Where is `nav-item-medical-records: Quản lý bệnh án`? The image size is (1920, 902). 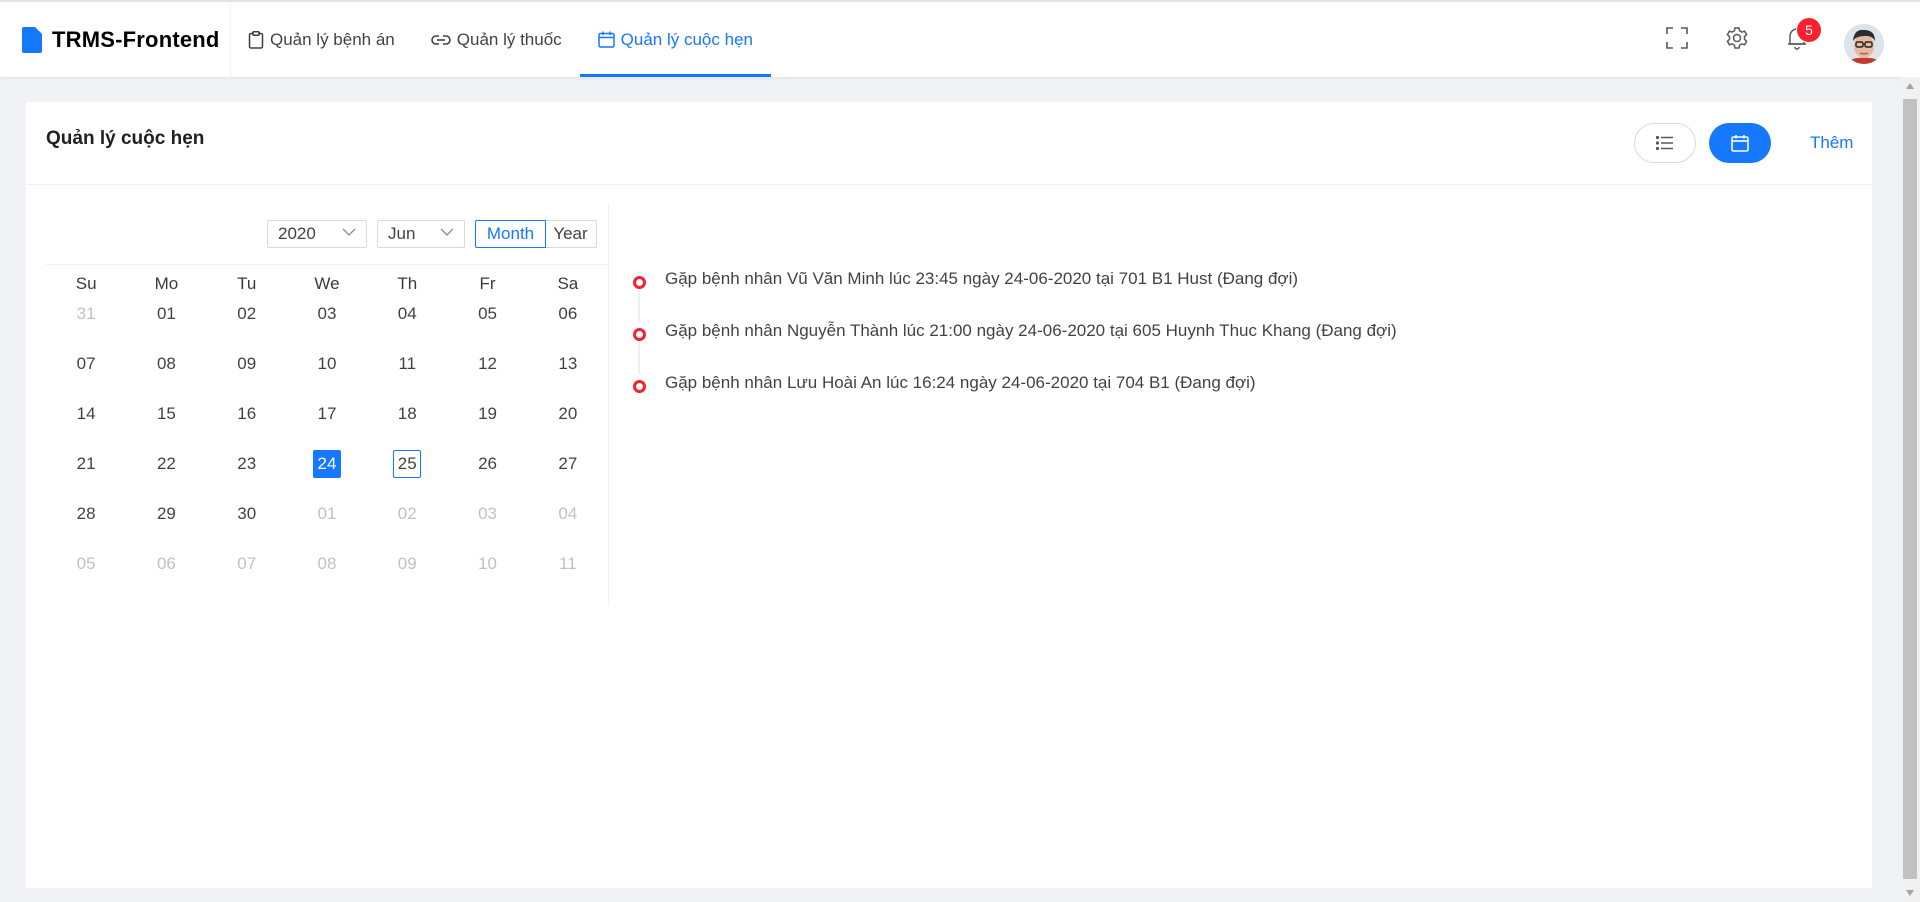 nav-item-medical-records: Quản lý bệnh án is located at coordinates (321, 39).